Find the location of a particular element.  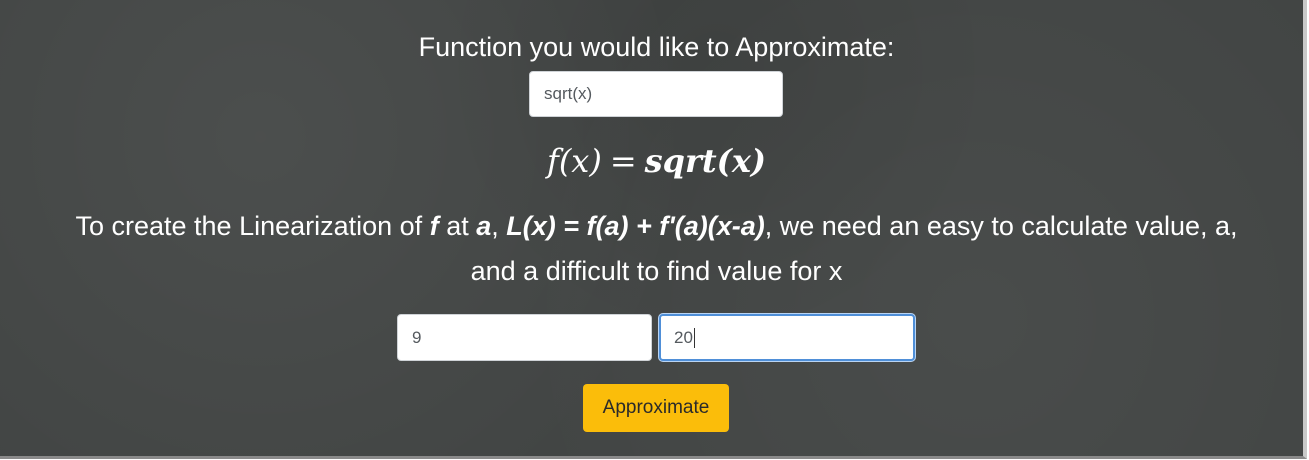

desc-comma: , is located at coordinates (499, 226).